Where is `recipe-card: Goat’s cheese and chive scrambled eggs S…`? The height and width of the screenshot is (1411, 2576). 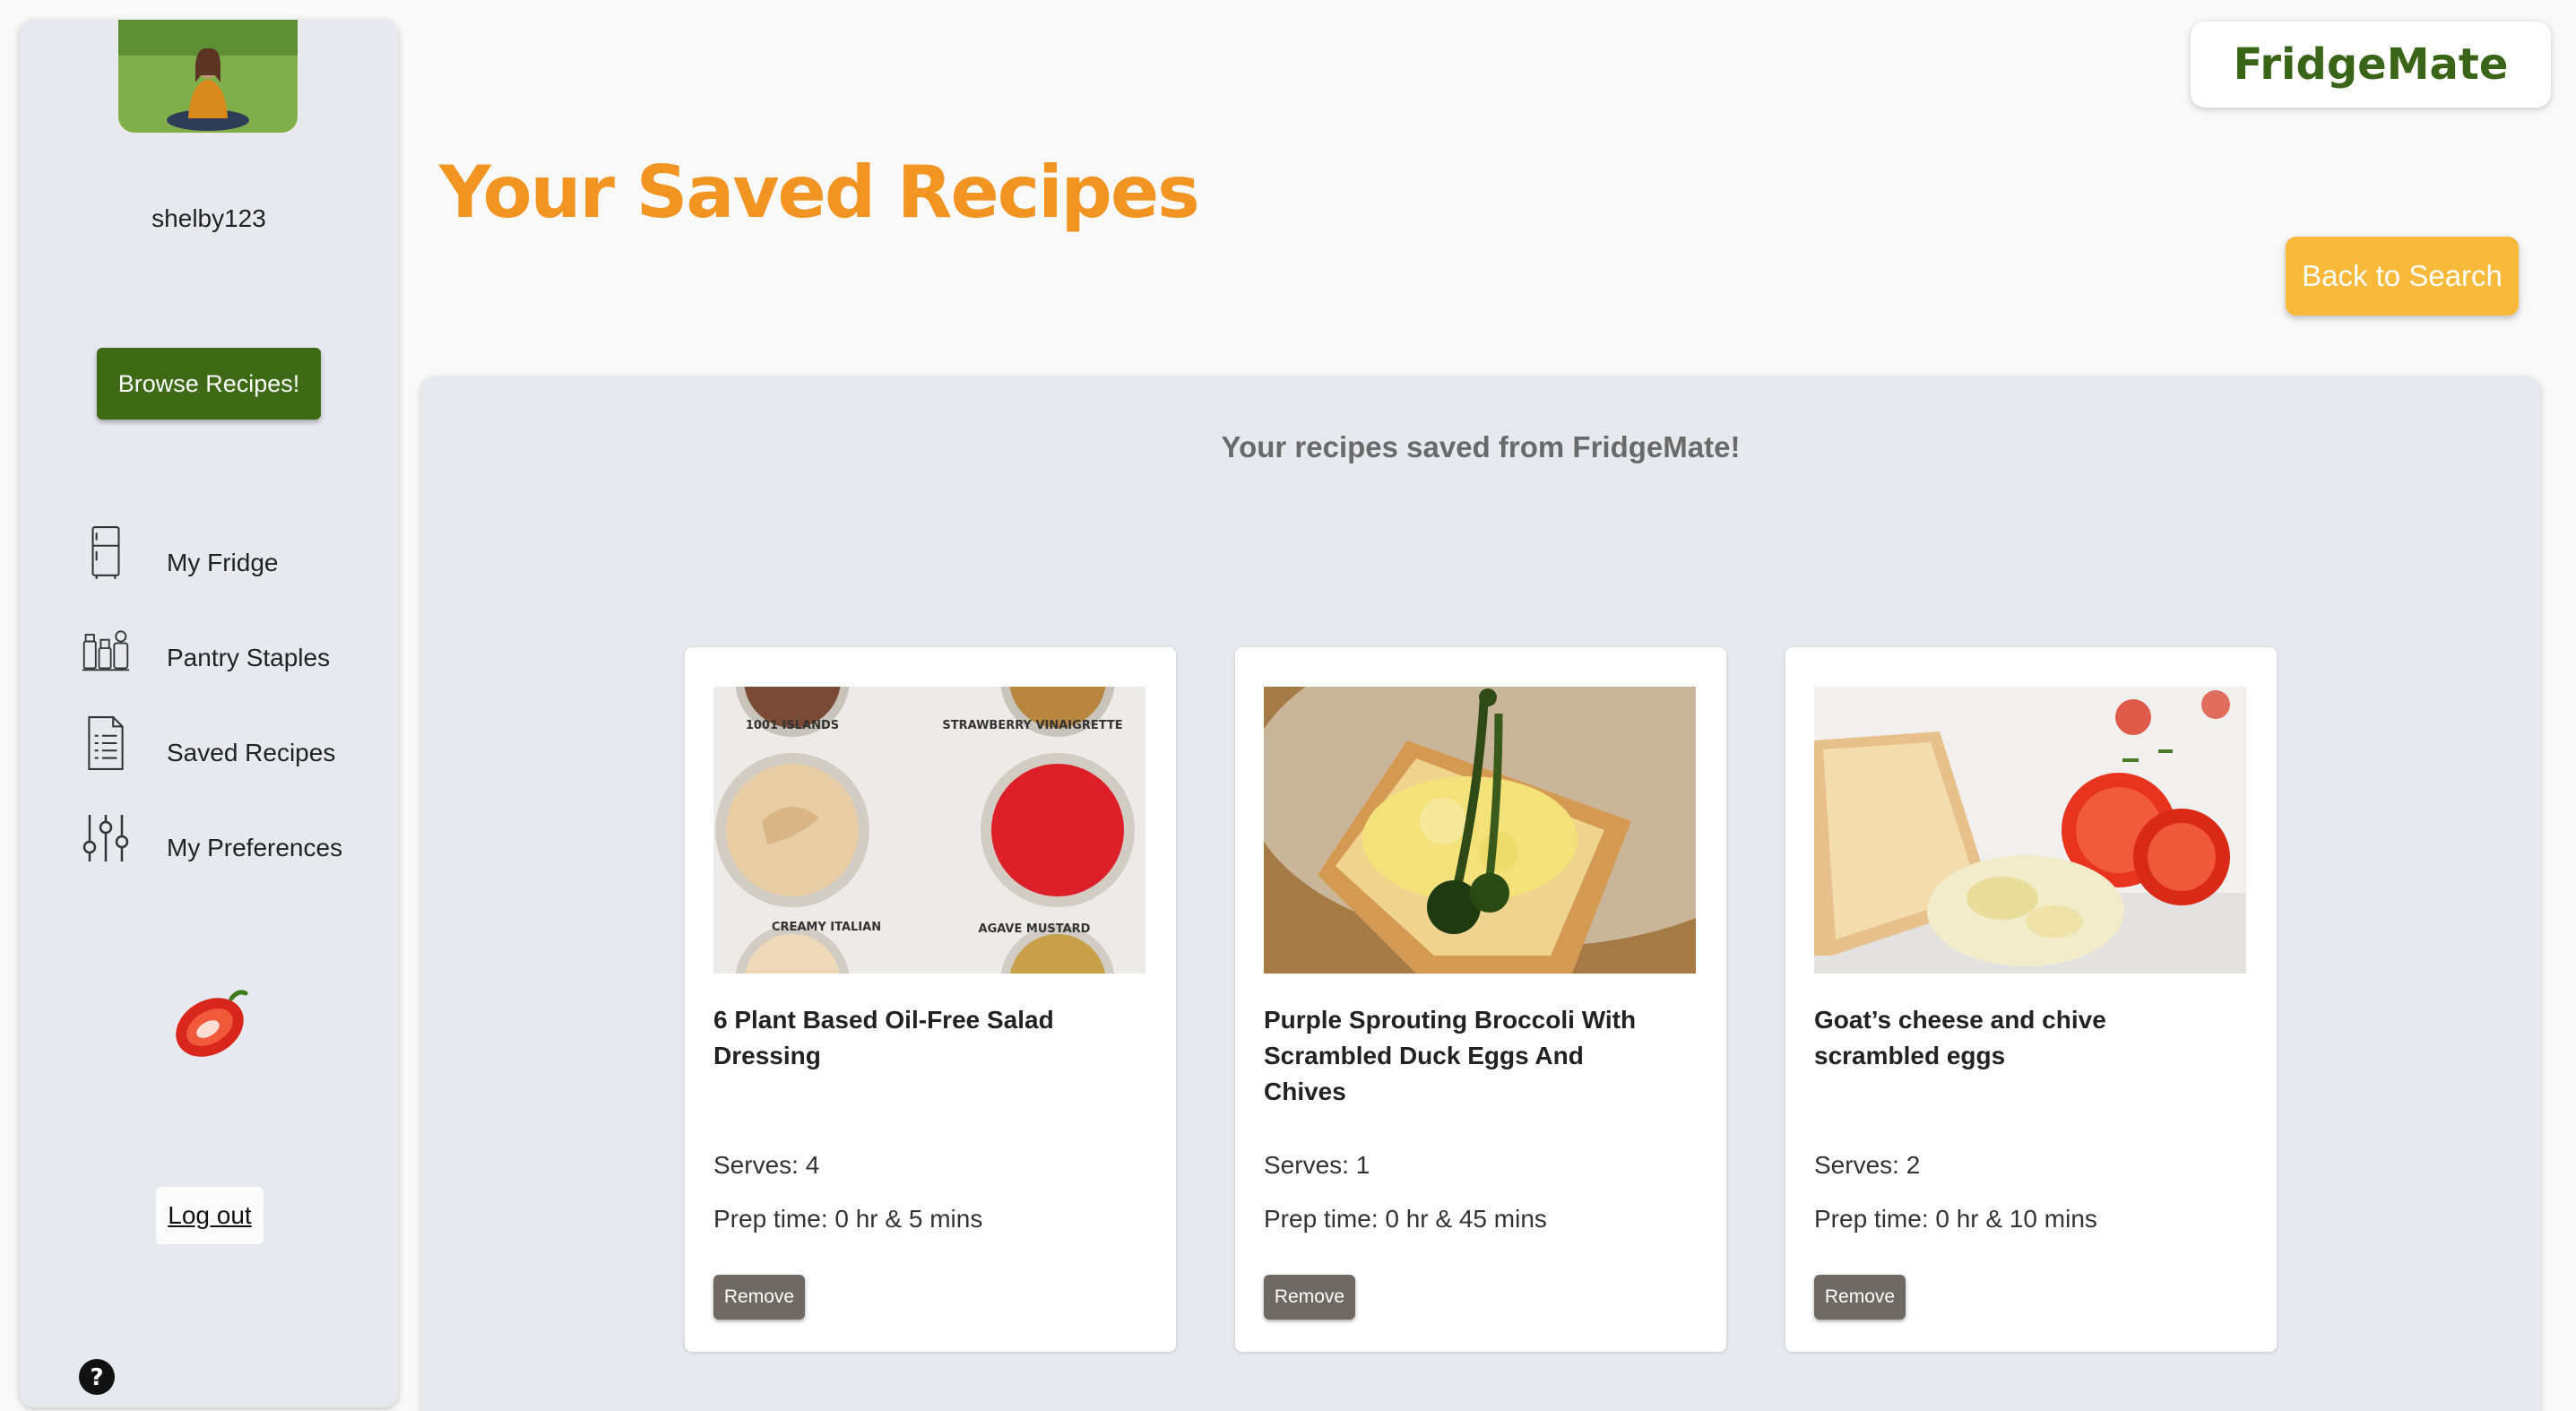 recipe-card: Goat’s cheese and chive scrambled eggs S… is located at coordinates (2031, 999).